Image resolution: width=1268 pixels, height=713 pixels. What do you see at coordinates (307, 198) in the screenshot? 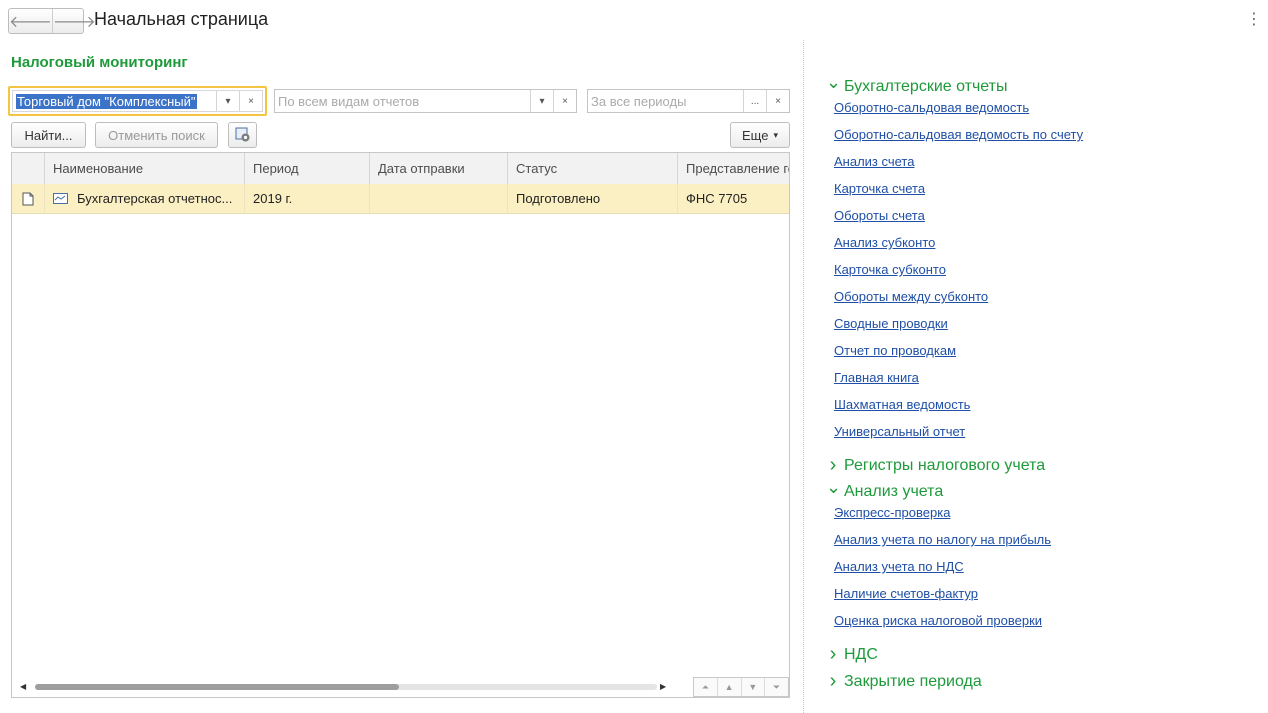
I see `row-period: 2019 г.` at bounding box center [307, 198].